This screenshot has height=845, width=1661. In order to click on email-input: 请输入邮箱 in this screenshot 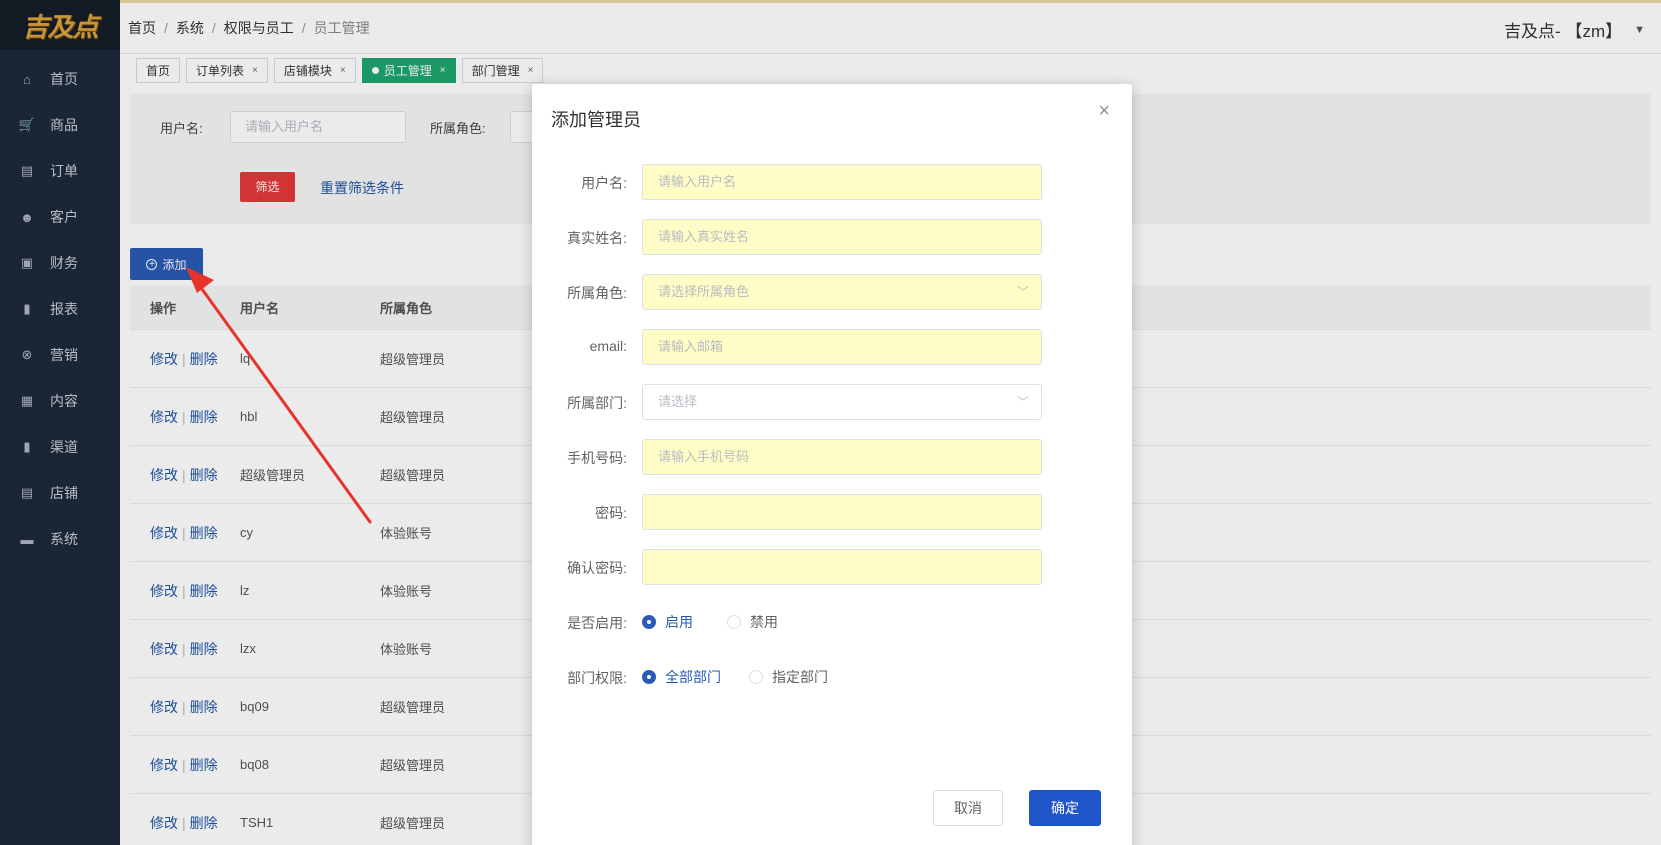, I will do `click(842, 347)`.